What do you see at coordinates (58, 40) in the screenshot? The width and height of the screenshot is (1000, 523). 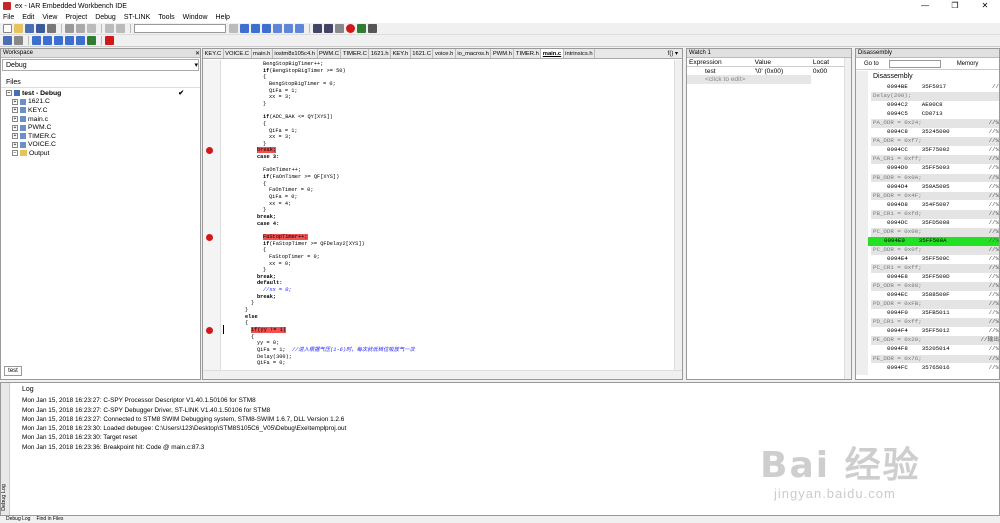 I see `step-out-icon` at bounding box center [58, 40].